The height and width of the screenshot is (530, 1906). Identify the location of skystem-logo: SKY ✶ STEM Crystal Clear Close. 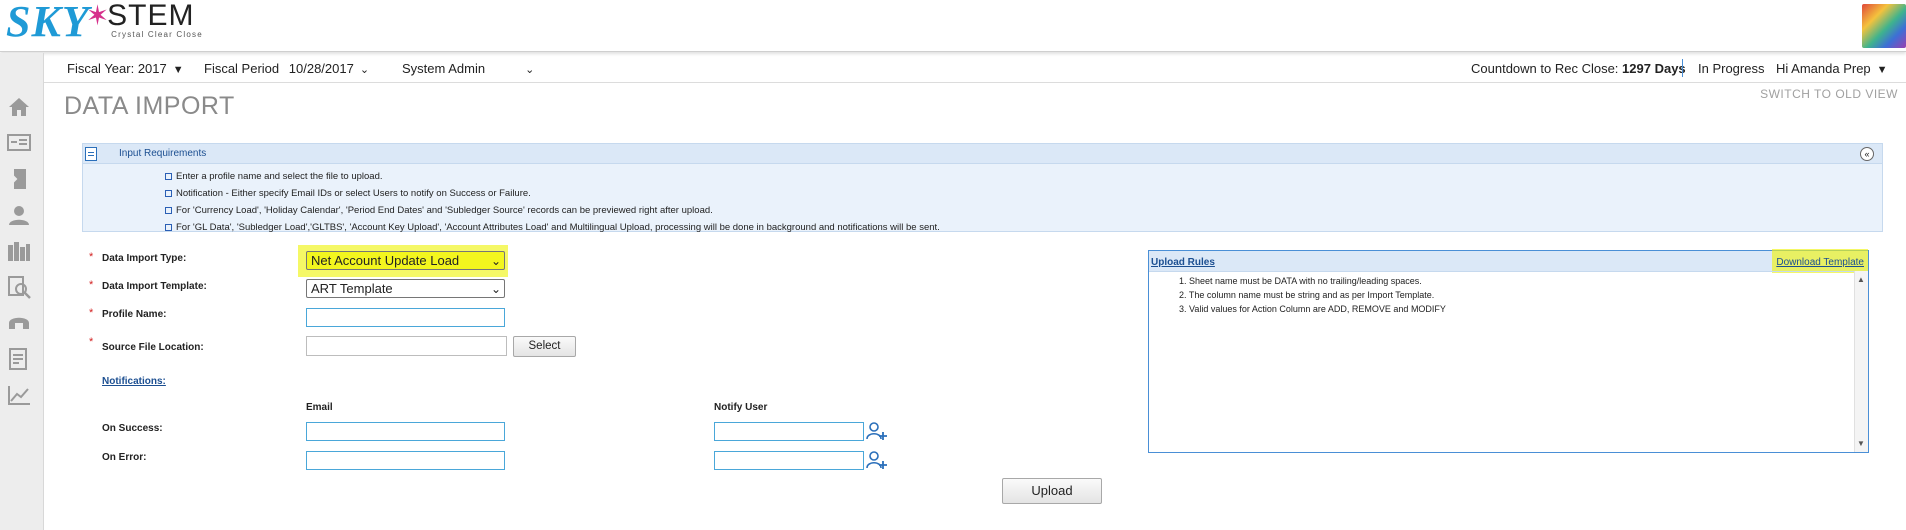
(104, 24).